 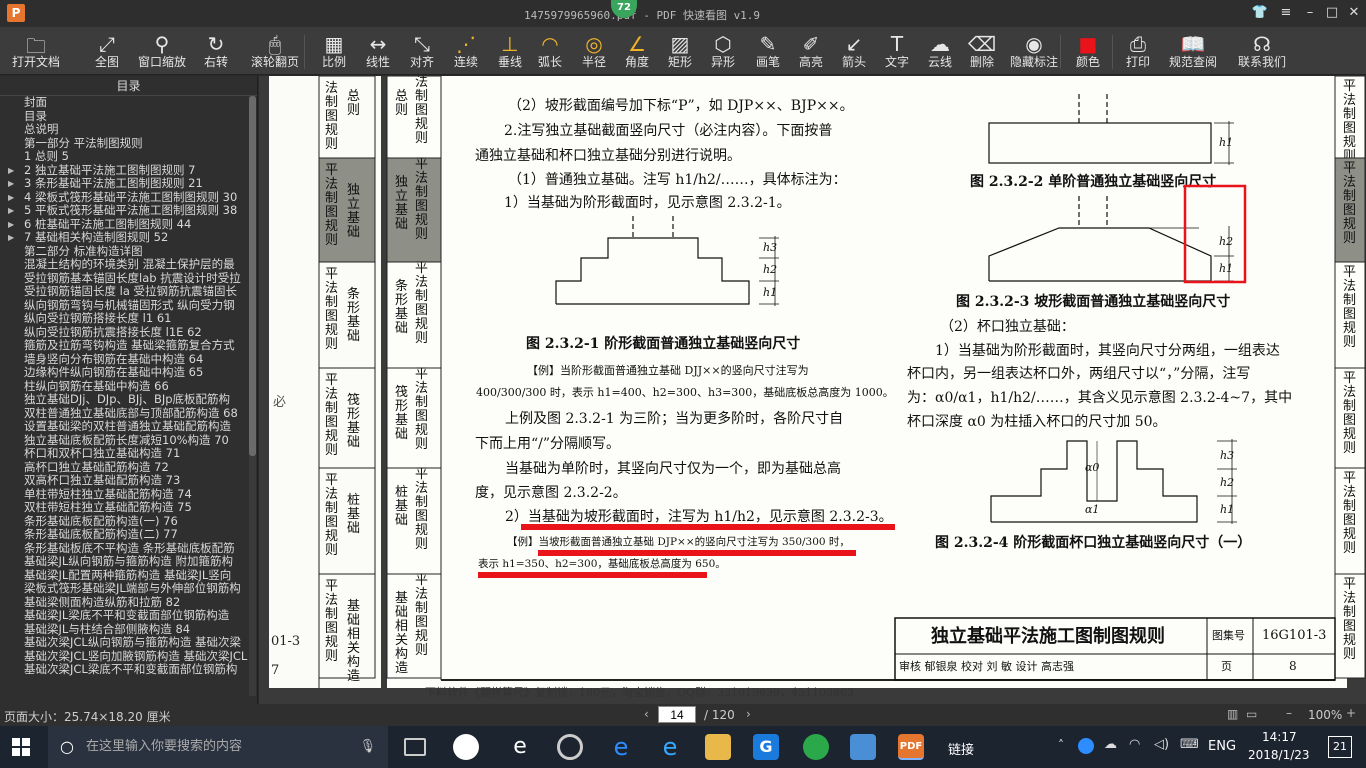 What do you see at coordinates (367, 747) in the screenshot?
I see `microphone-icon: 🎙` at bounding box center [367, 747].